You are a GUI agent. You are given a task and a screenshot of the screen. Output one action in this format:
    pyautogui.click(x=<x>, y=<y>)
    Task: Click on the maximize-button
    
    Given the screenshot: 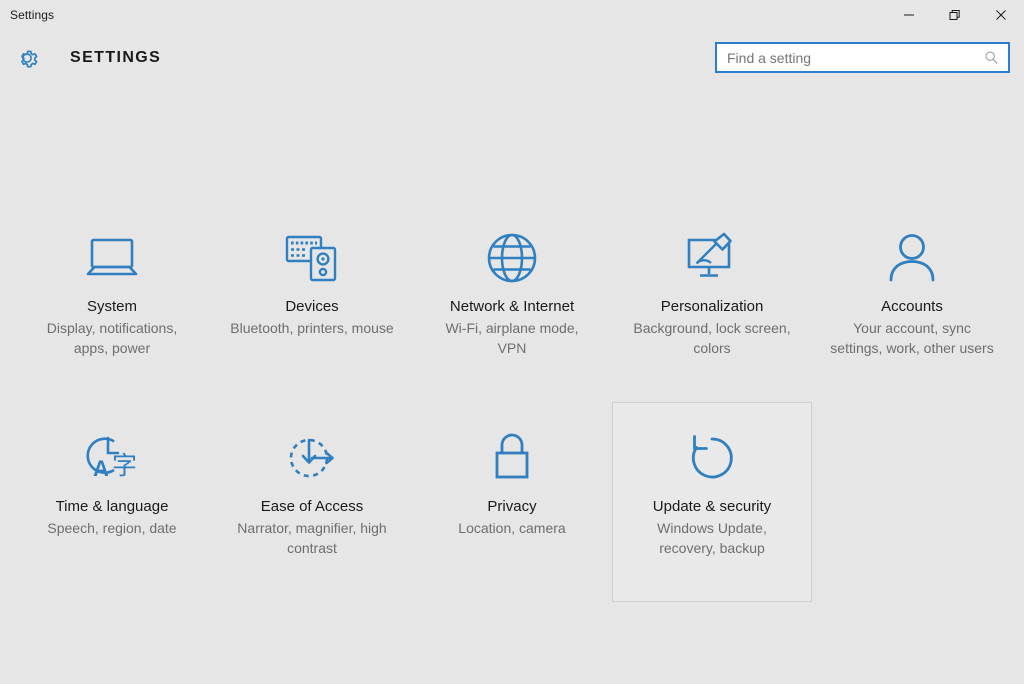 What is the action you would take?
    pyautogui.click(x=955, y=14)
    